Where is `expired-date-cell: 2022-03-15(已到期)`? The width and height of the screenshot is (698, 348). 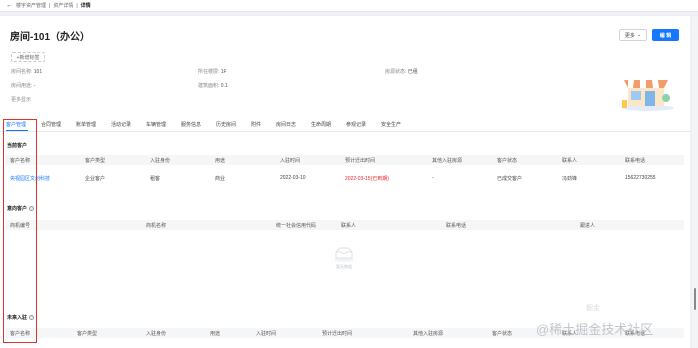
expired-date-cell: 2022-03-15(已到期) is located at coordinates (367, 179).